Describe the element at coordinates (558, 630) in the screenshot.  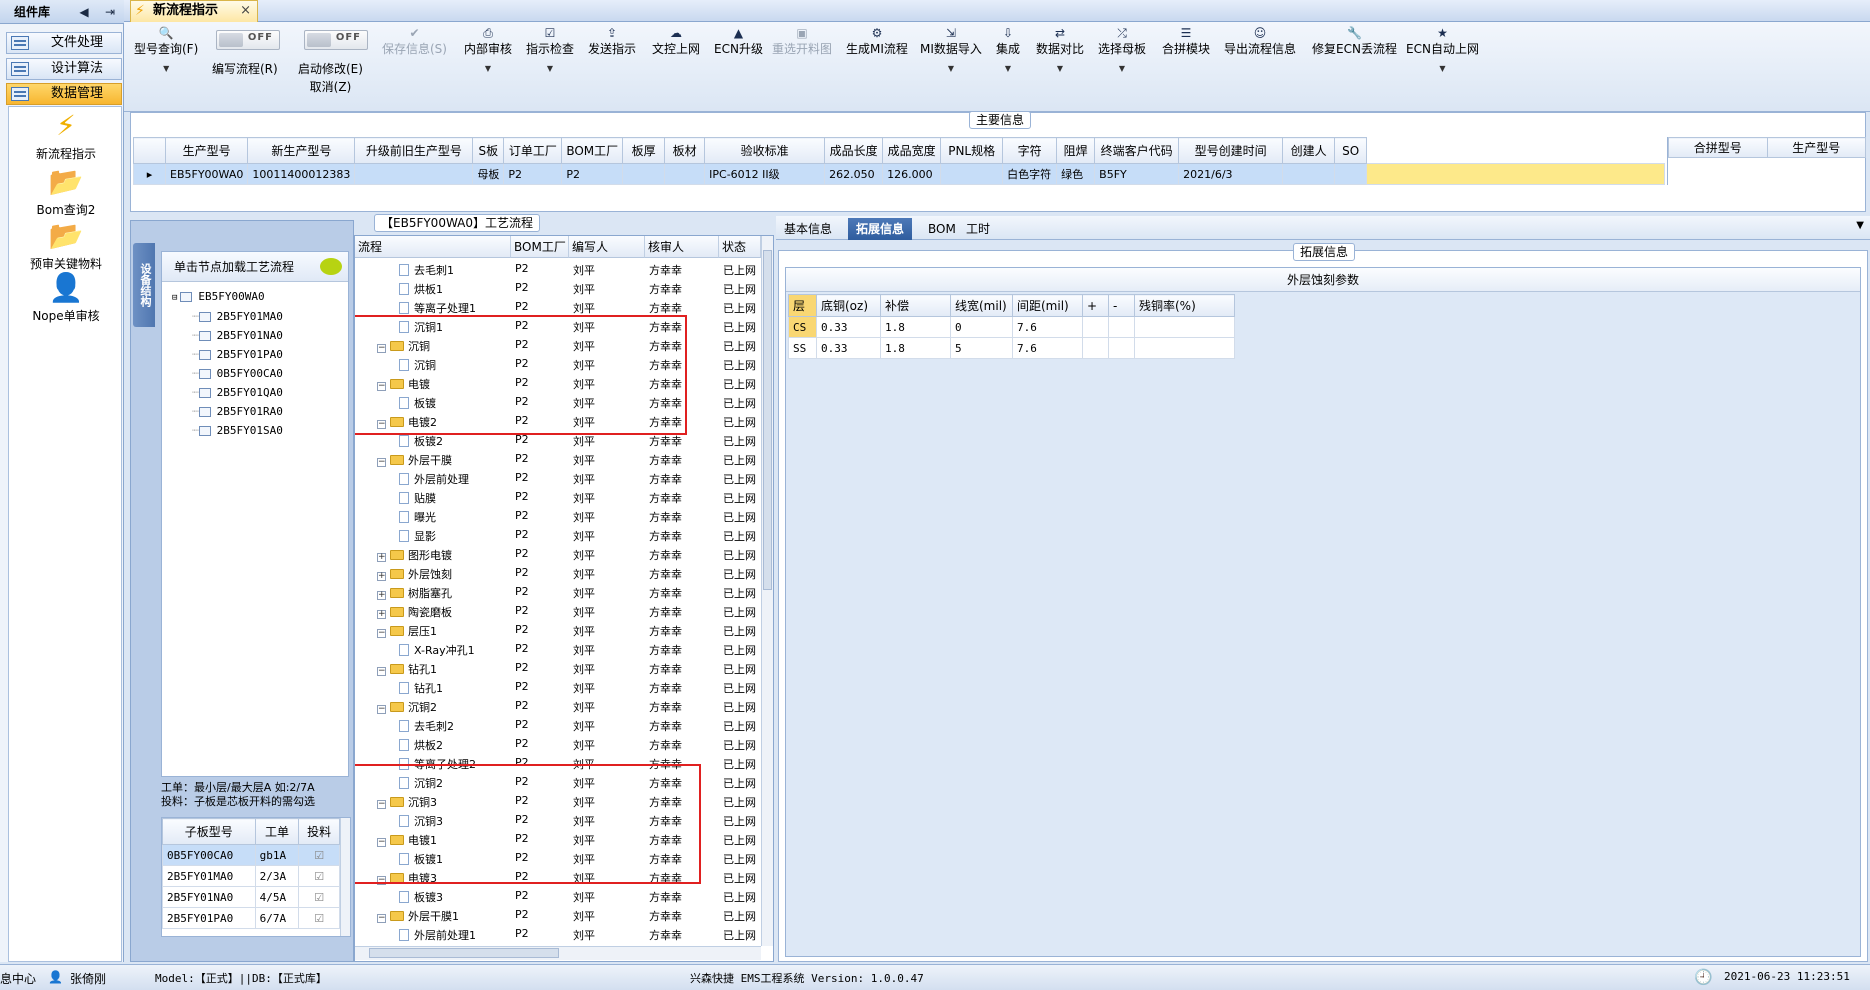
I see `flow-row: − 层压1 P2 刘平 方幸幸 已上网` at that location.